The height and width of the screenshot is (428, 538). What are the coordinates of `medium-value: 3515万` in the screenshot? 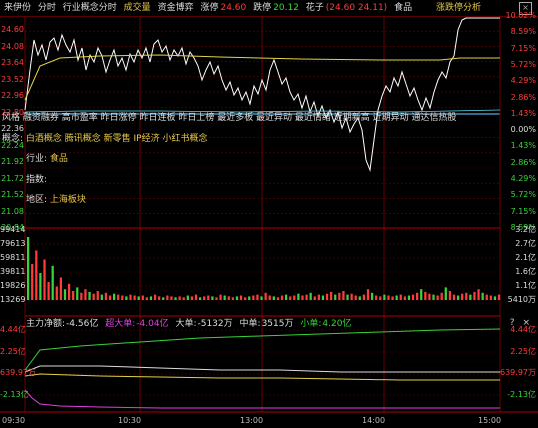 It's located at (277, 324).